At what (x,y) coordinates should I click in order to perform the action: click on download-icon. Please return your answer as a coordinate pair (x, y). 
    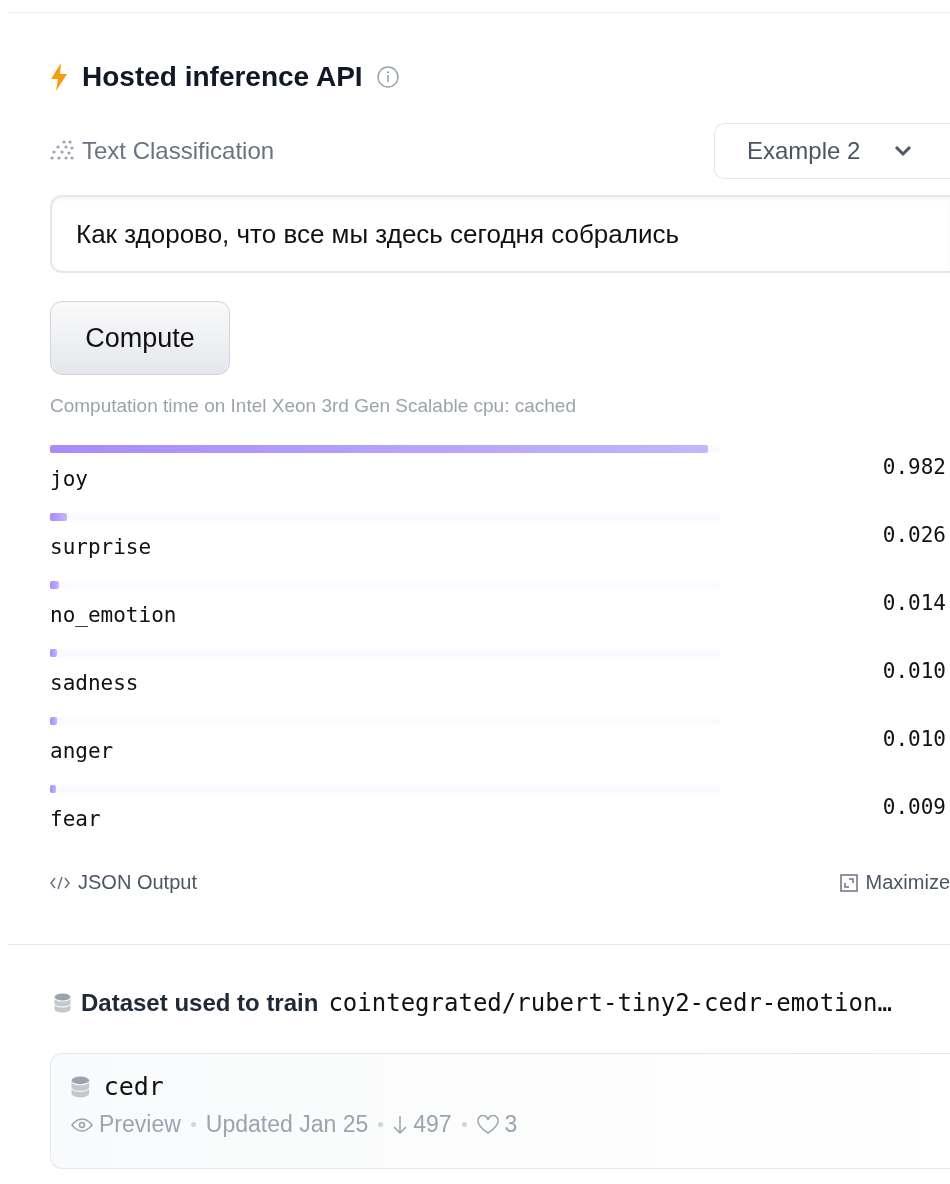
    Looking at the image, I should click on (400, 1124).